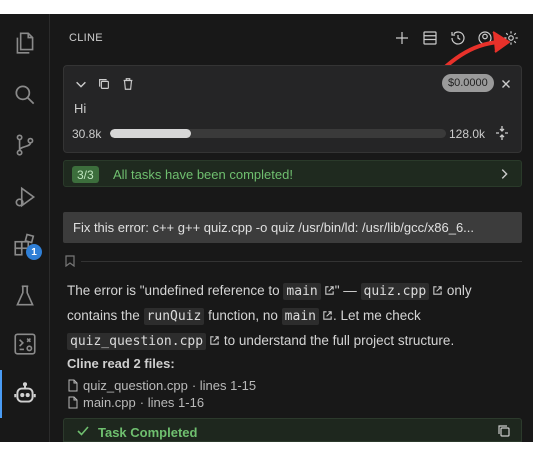 This screenshot has height=460, width=533. Describe the element at coordinates (376, 315) in the screenshot. I see `message-text: . Let me check` at that location.